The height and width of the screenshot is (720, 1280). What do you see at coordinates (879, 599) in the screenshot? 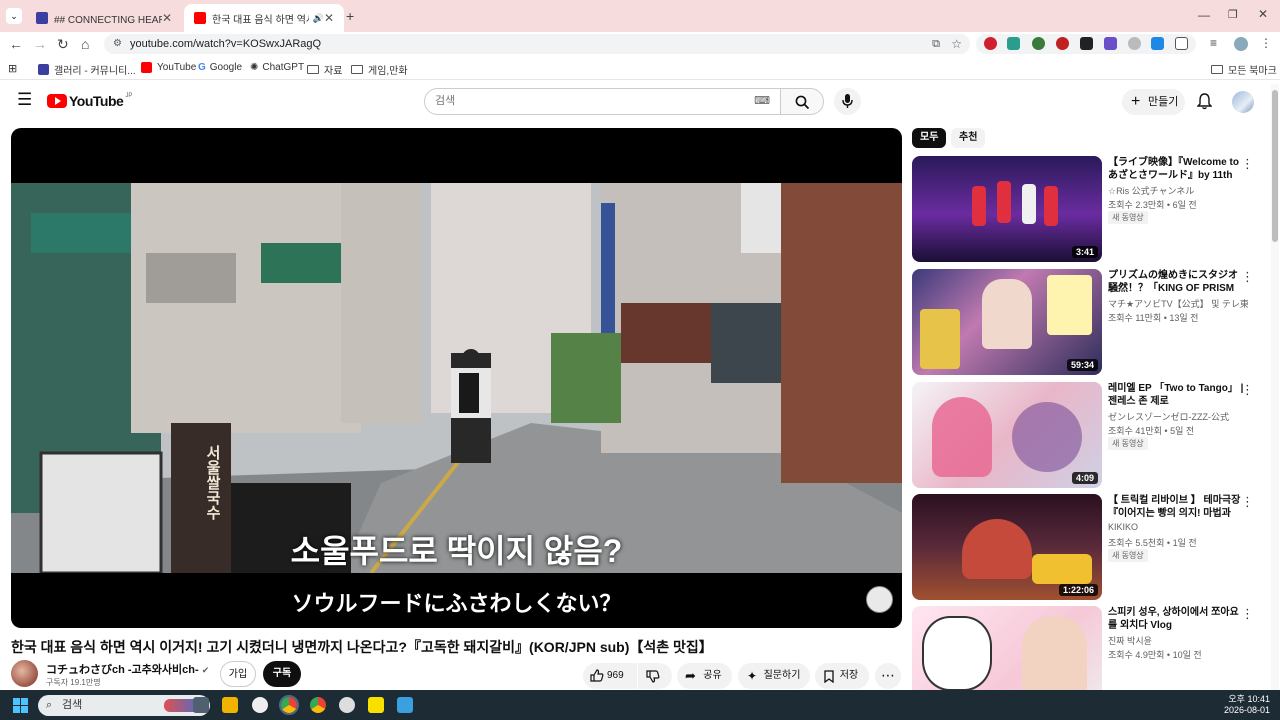
I see `channel-watermark-icon` at bounding box center [879, 599].